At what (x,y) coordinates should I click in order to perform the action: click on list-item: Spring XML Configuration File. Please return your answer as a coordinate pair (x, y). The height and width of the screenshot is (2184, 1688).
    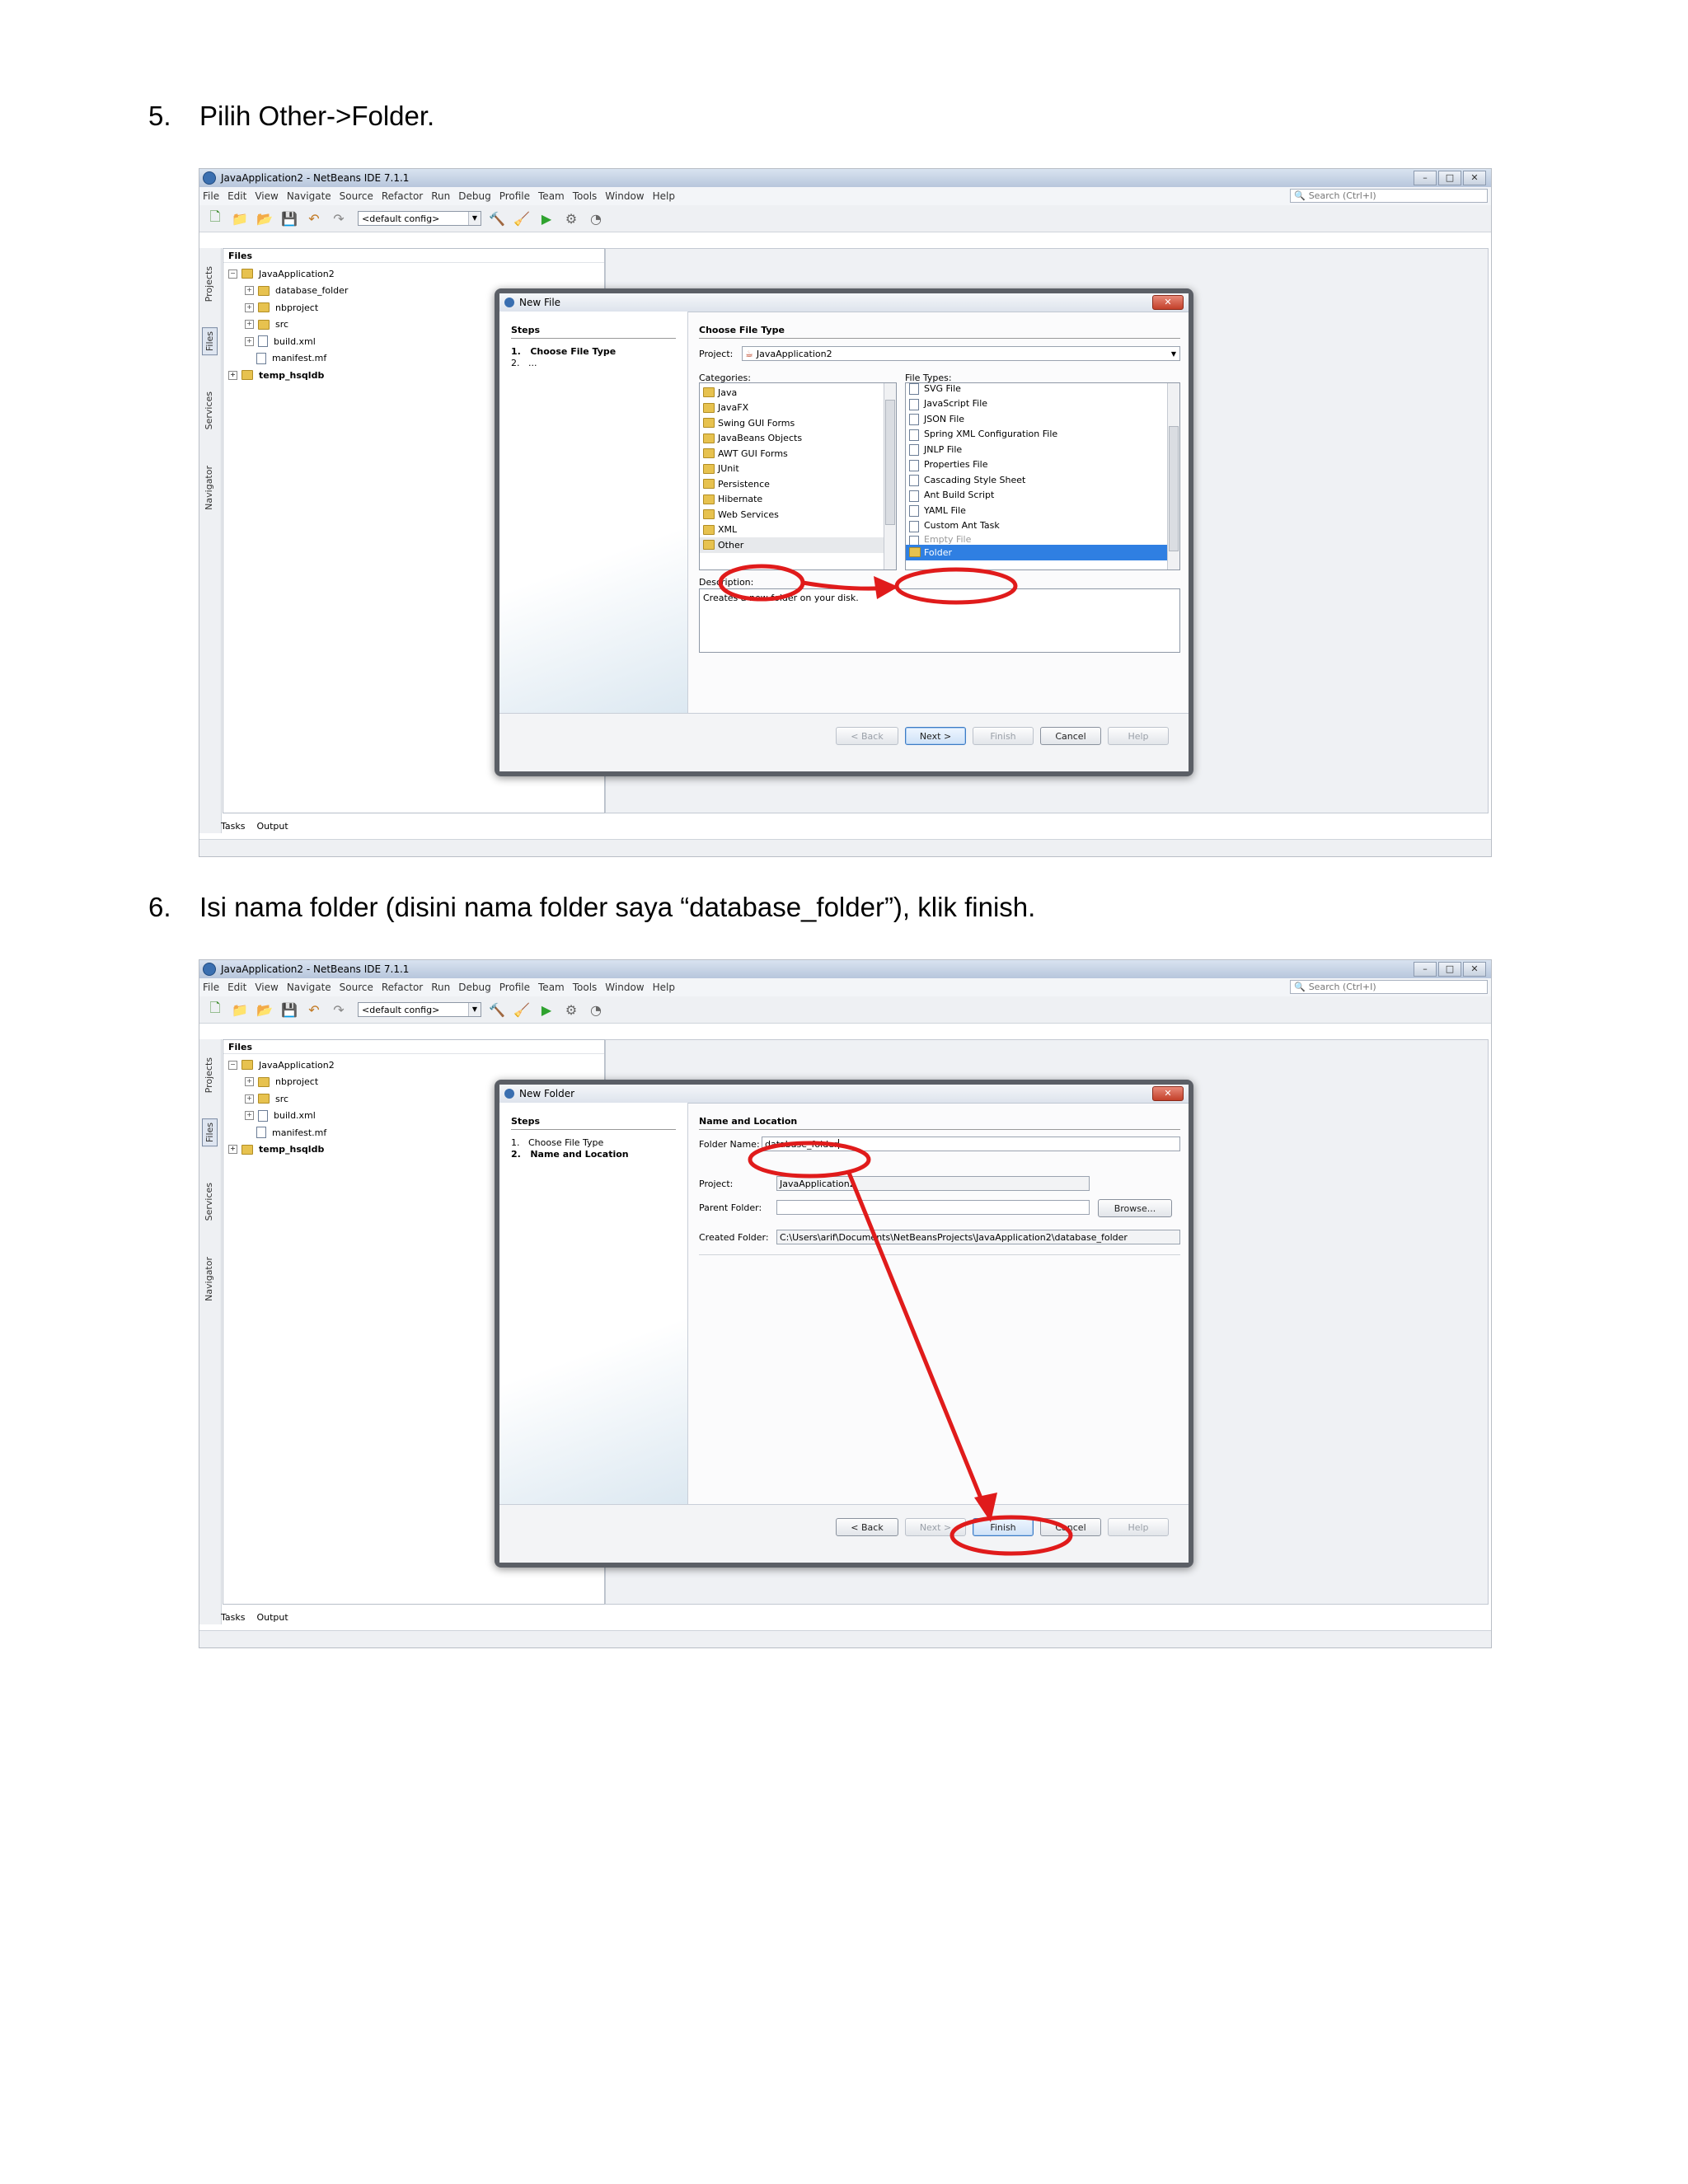
    Looking at the image, I should click on (1043, 435).